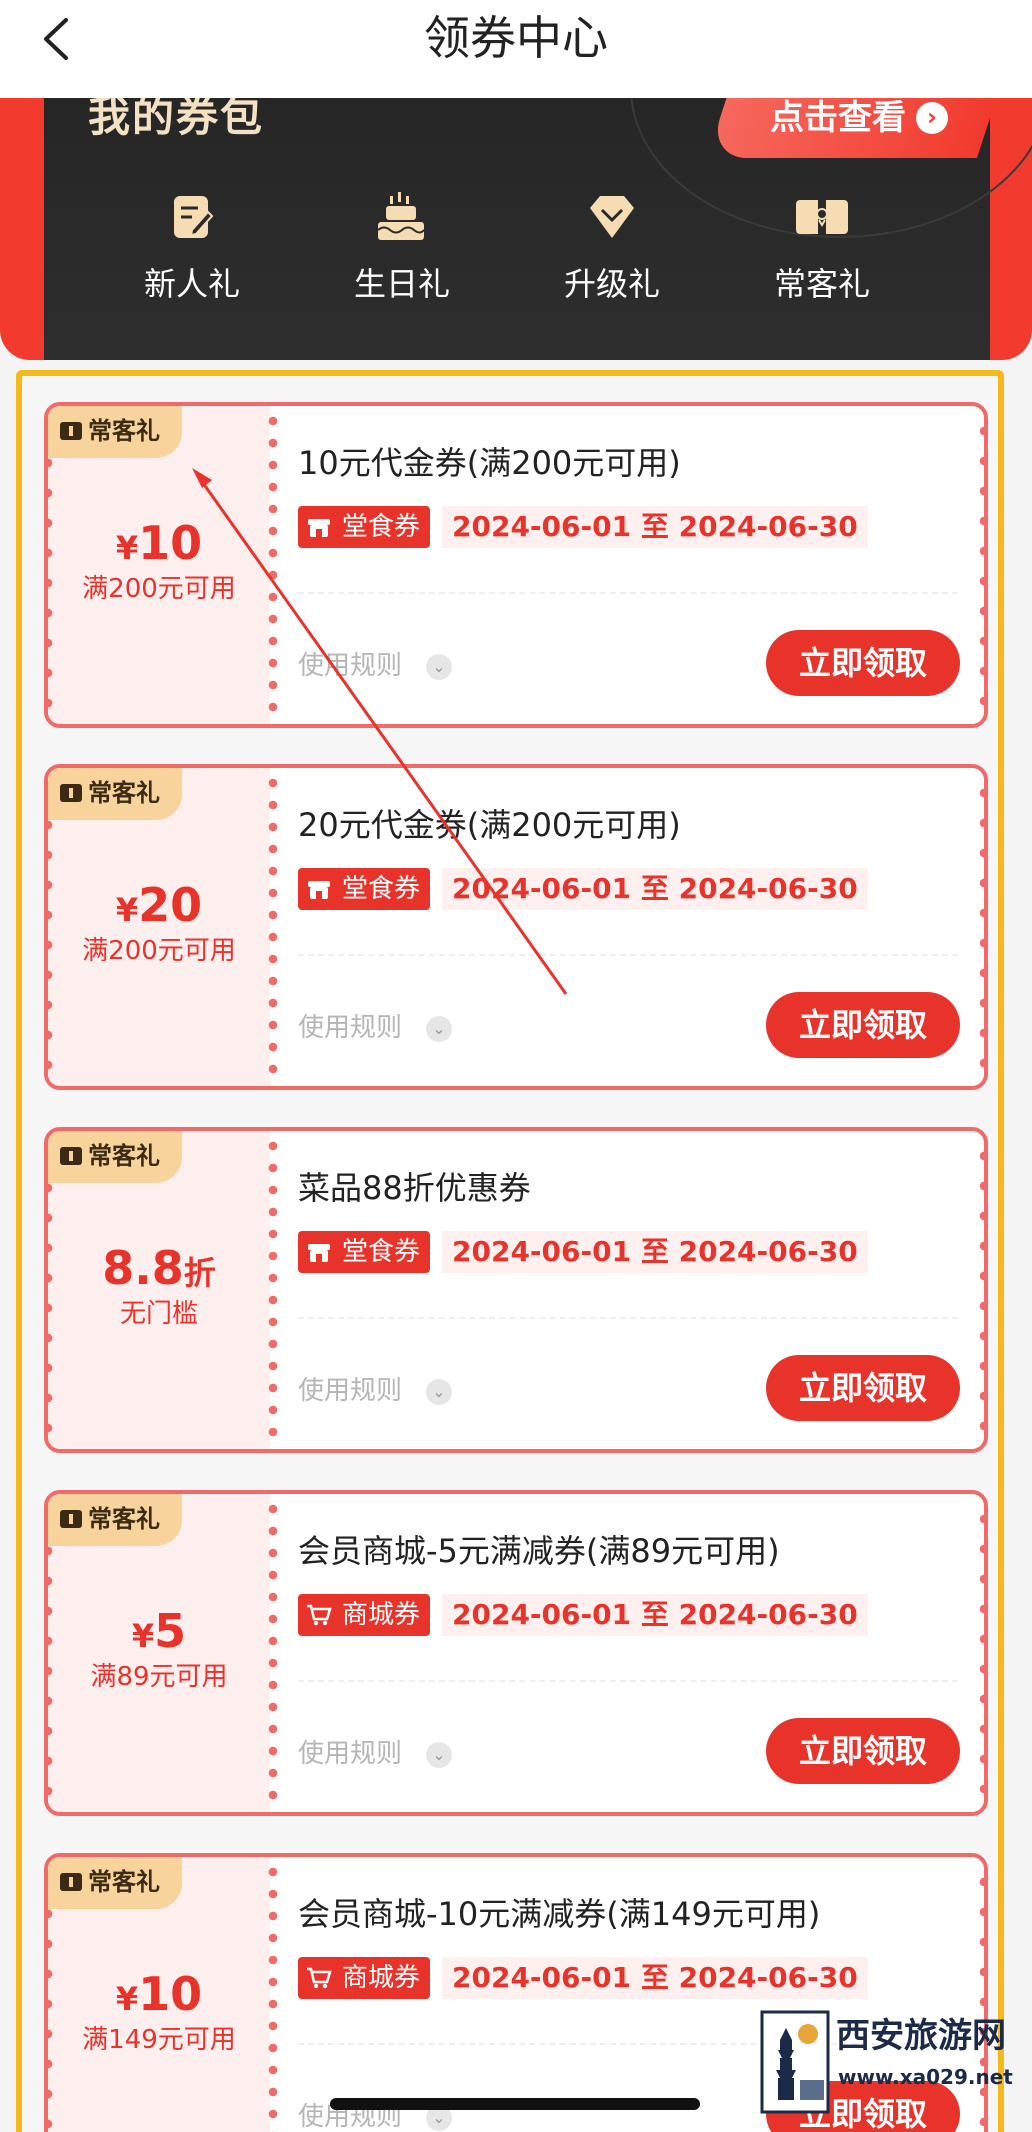 The width and height of the screenshot is (1032, 2132). What do you see at coordinates (159, 1677) in the screenshot?
I see `coupon-condition: 满89元可用` at bounding box center [159, 1677].